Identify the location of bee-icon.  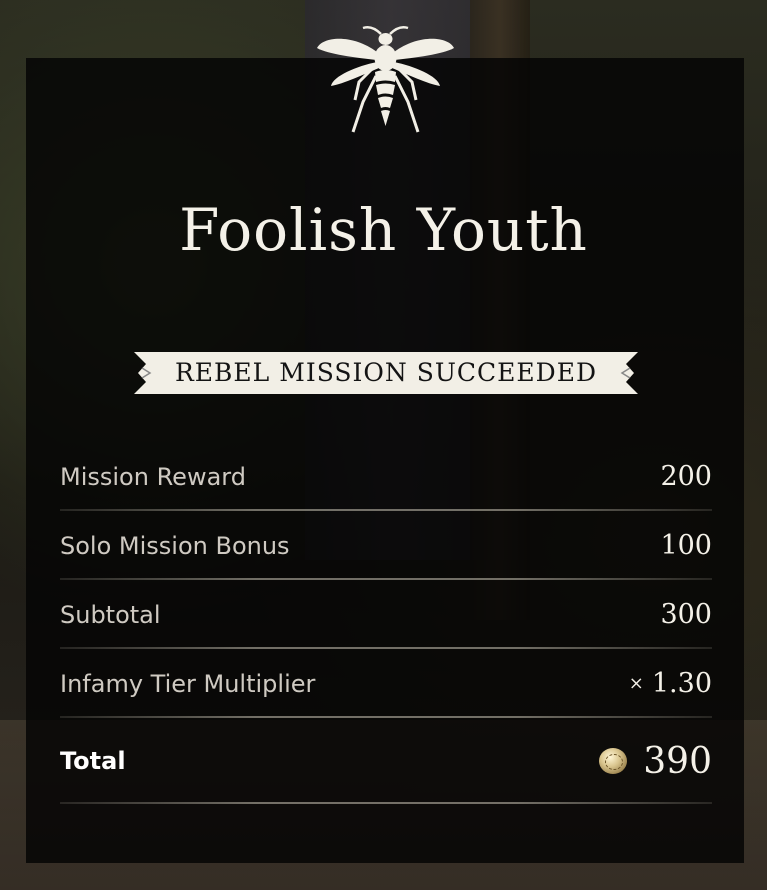
(385, 79).